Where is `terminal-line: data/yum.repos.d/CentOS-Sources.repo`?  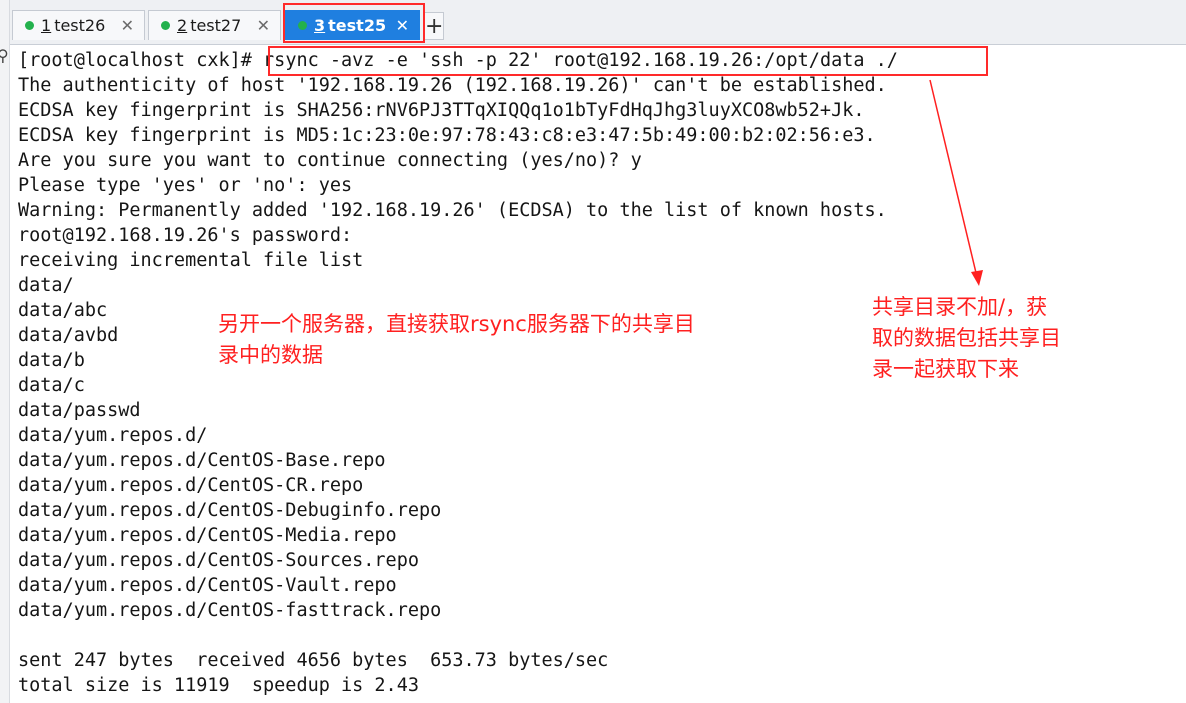 terminal-line: data/yum.repos.d/CentOS-Sources.repo is located at coordinates (218, 560).